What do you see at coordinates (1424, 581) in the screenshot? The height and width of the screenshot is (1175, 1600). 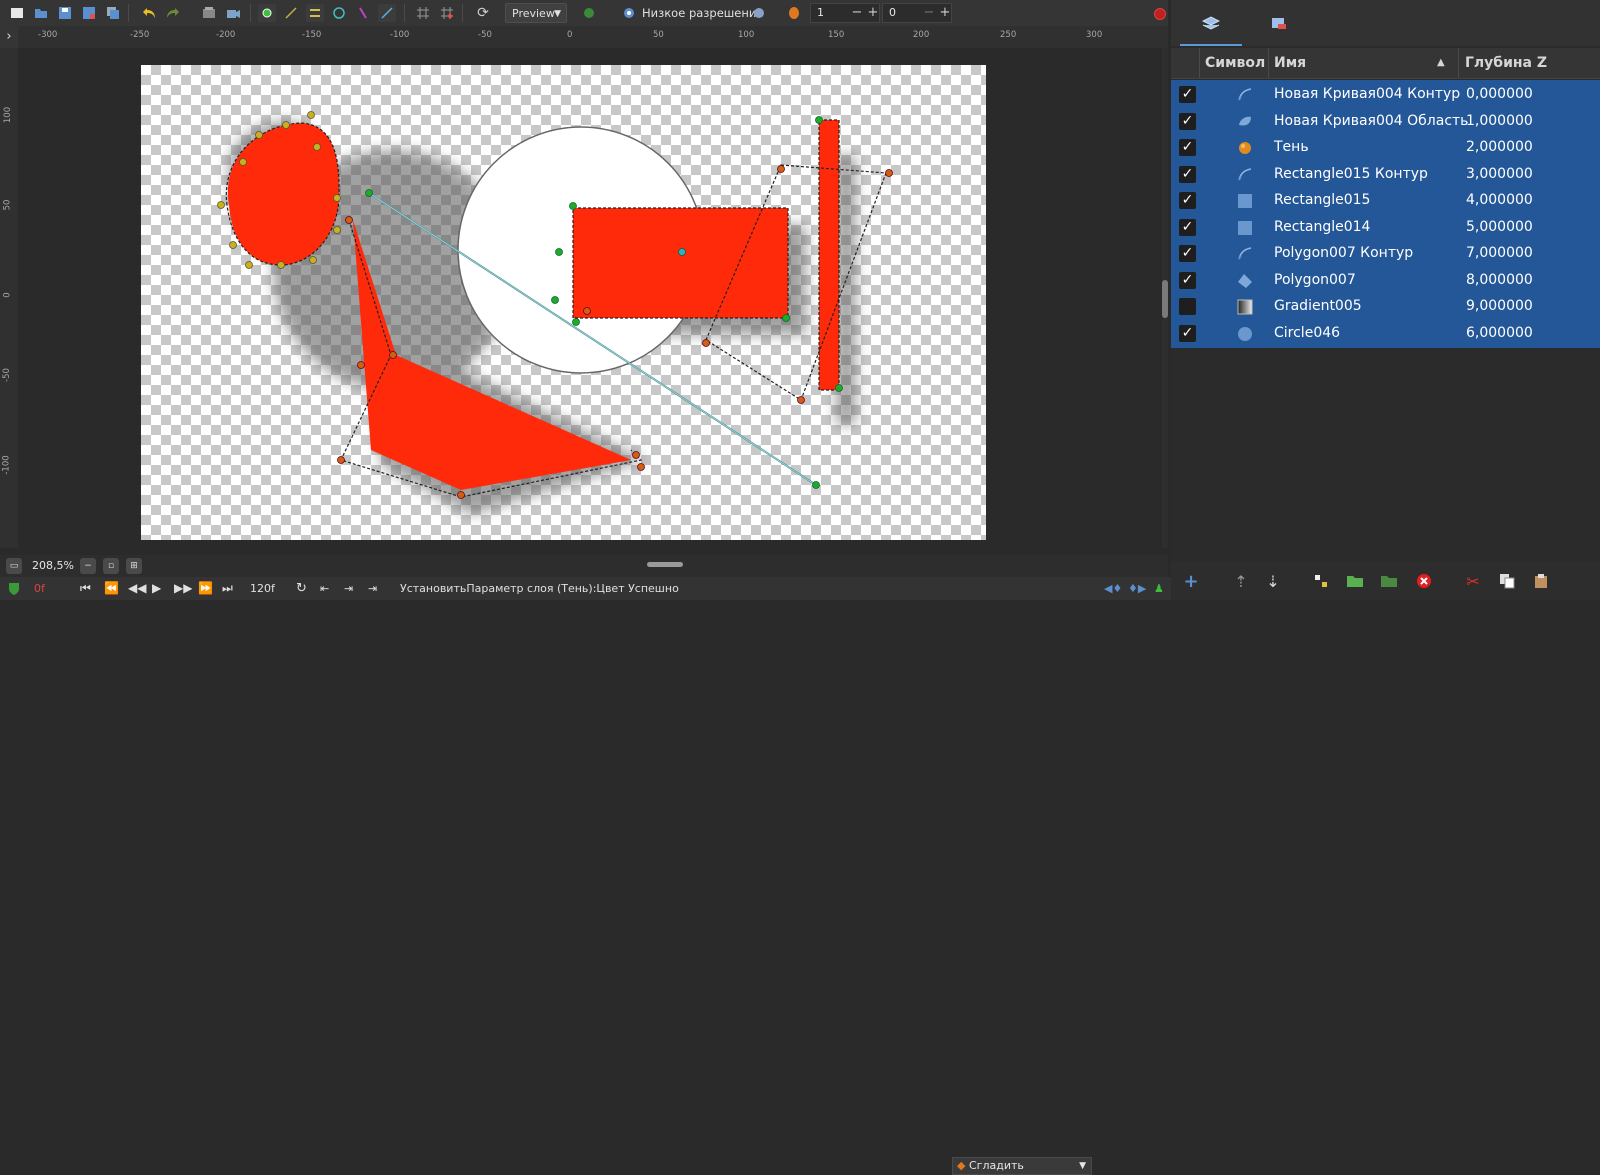 I see `delete-layer-icon` at bounding box center [1424, 581].